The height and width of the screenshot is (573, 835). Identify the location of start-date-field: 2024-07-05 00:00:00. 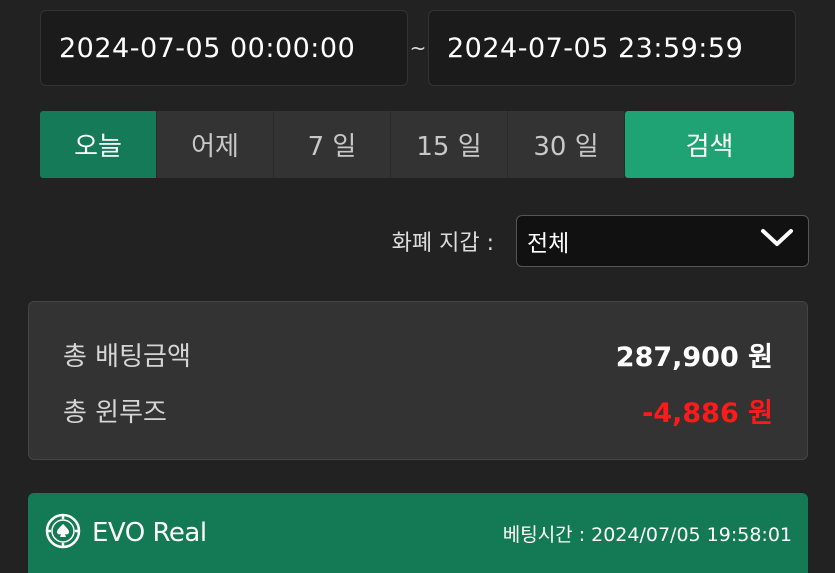
(224, 48).